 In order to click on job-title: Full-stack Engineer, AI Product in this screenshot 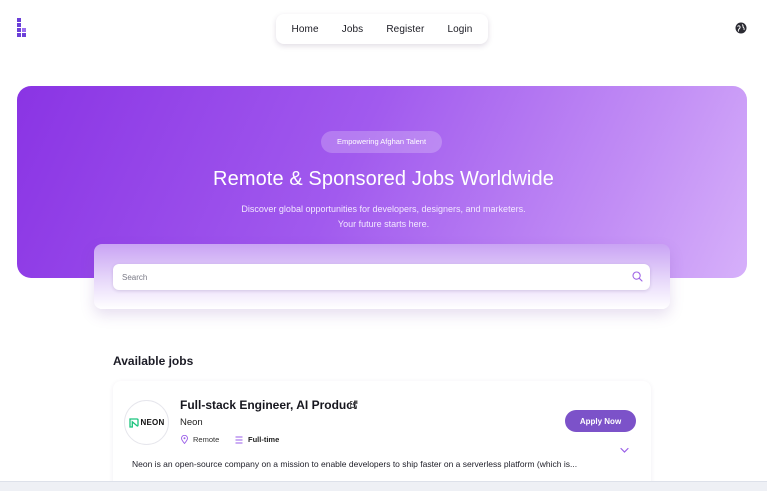, I will do `click(268, 405)`.